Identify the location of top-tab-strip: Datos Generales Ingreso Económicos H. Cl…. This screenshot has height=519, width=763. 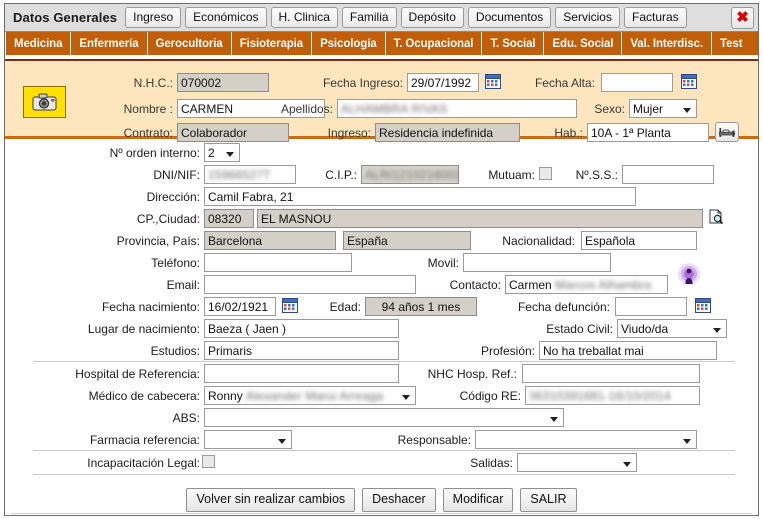
(381, 18).